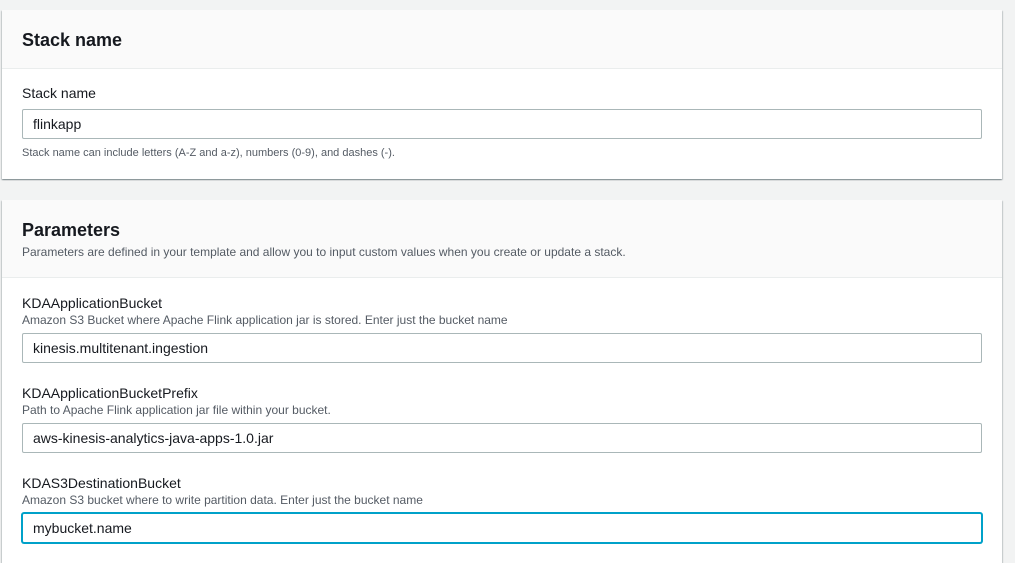 This screenshot has width=1015, height=563. Describe the element at coordinates (59, 93) in the screenshot. I see `stack-name-label: Stack name` at that location.